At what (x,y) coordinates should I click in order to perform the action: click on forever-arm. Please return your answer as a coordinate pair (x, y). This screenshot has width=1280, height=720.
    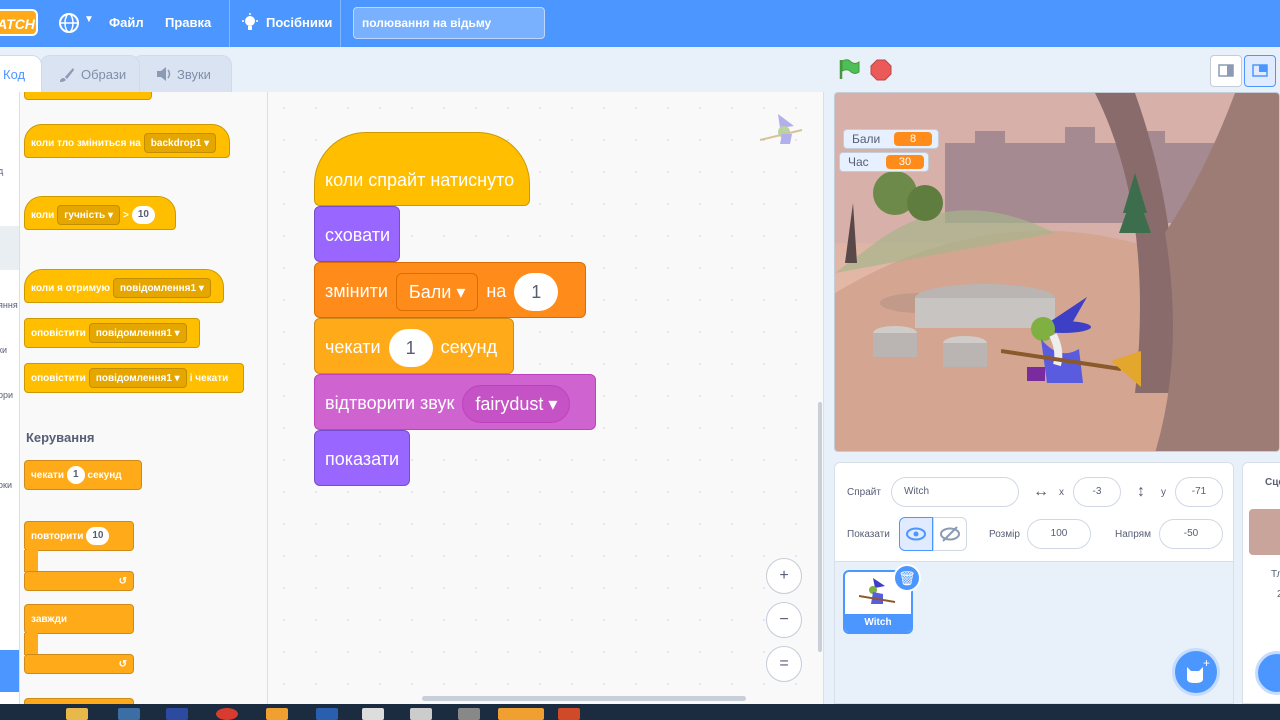
    Looking at the image, I should click on (31, 644).